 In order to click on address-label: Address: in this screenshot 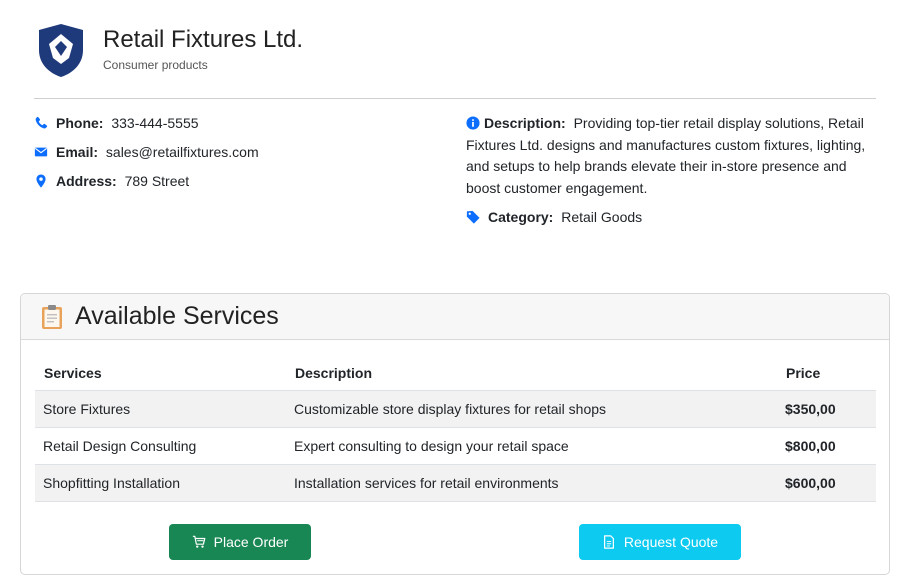, I will do `click(88, 181)`.